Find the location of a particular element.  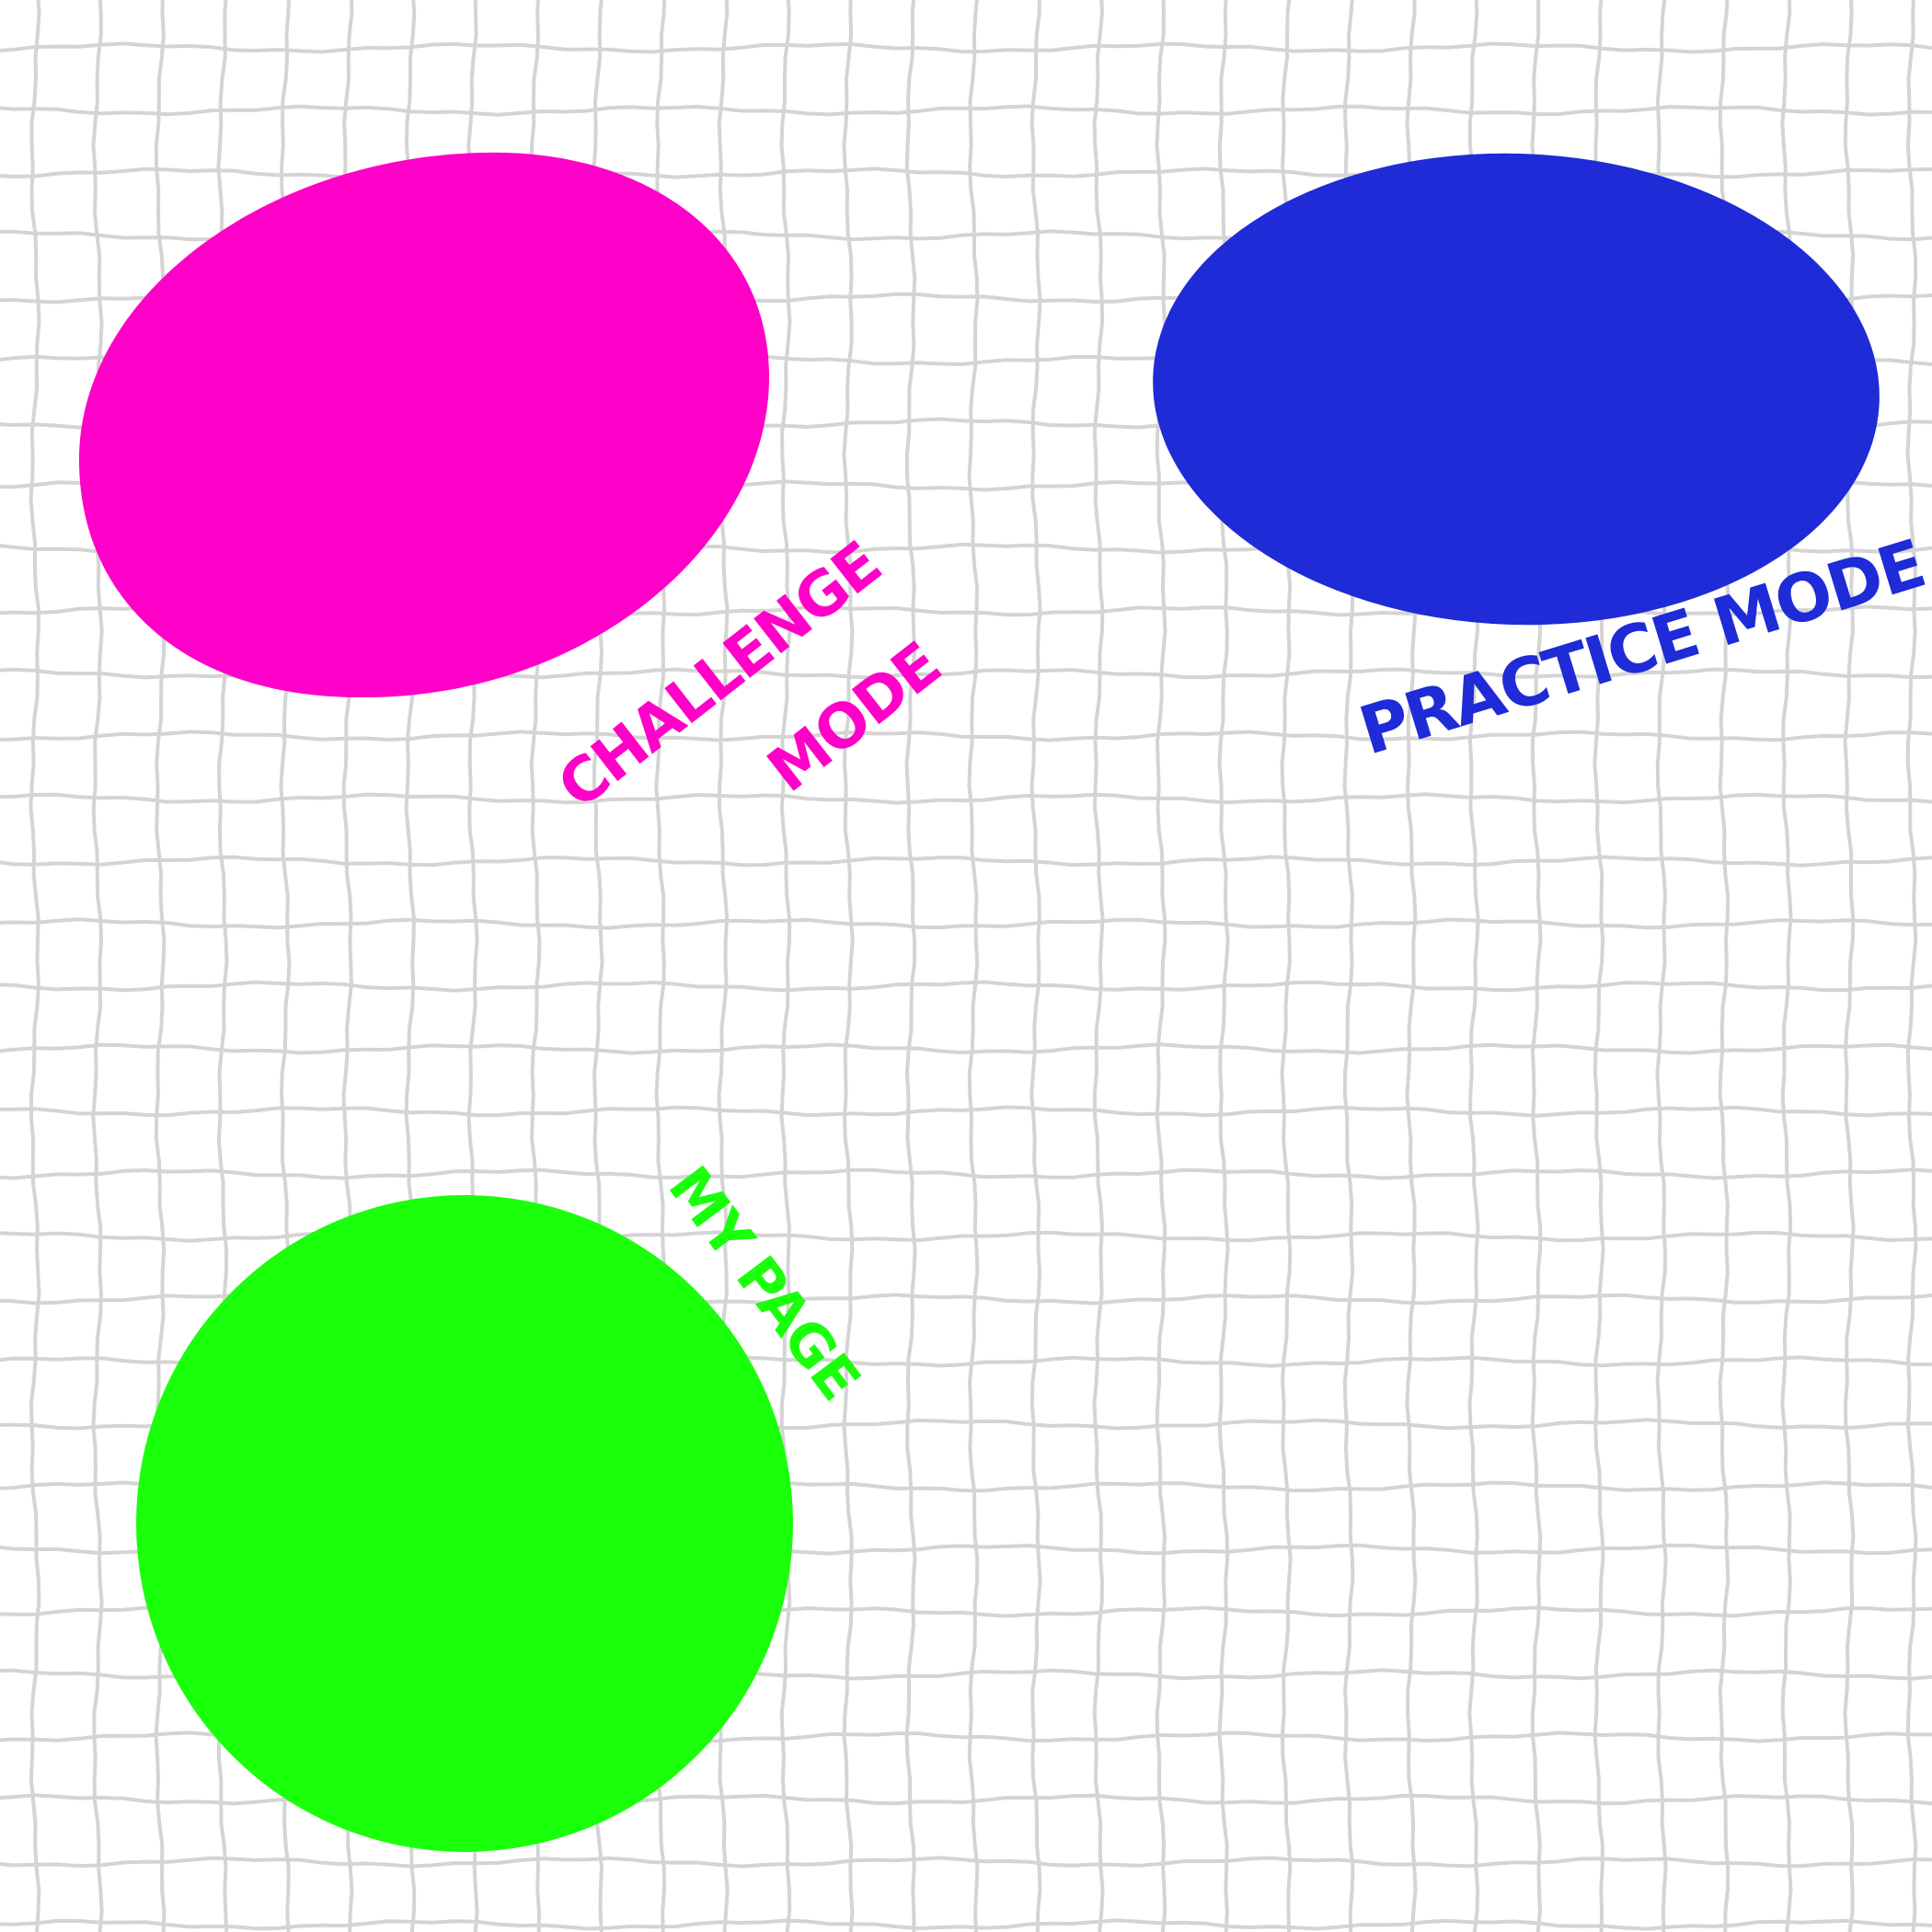

my-page-shape is located at coordinates (464, 1523).